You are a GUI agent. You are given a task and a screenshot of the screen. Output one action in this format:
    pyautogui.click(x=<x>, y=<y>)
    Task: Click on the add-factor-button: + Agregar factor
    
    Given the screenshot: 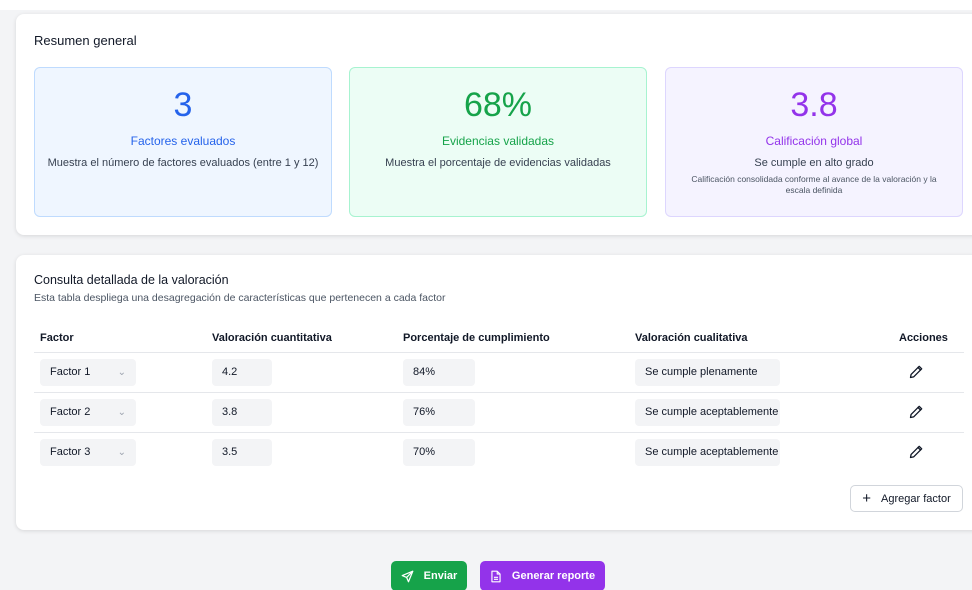 What is the action you would take?
    pyautogui.click(x=906, y=498)
    